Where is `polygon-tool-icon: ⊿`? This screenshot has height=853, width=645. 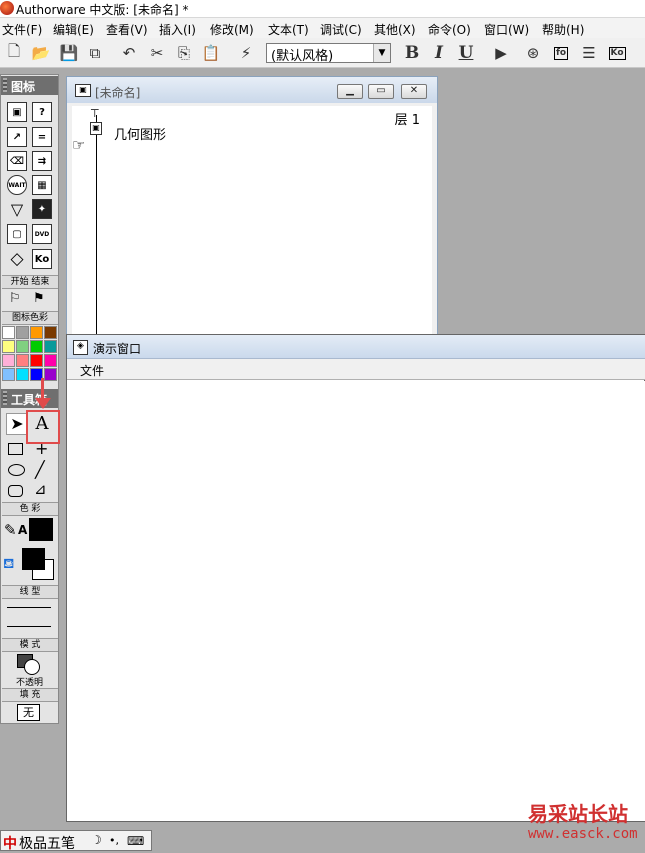 polygon-tool-icon: ⊿ is located at coordinates (40, 489).